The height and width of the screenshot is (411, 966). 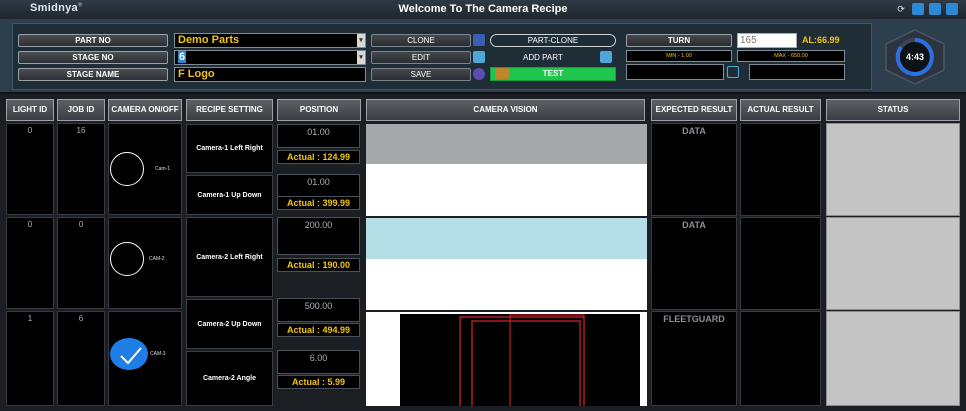 I want to click on window-controls: ⟳, so click(x=926, y=9).